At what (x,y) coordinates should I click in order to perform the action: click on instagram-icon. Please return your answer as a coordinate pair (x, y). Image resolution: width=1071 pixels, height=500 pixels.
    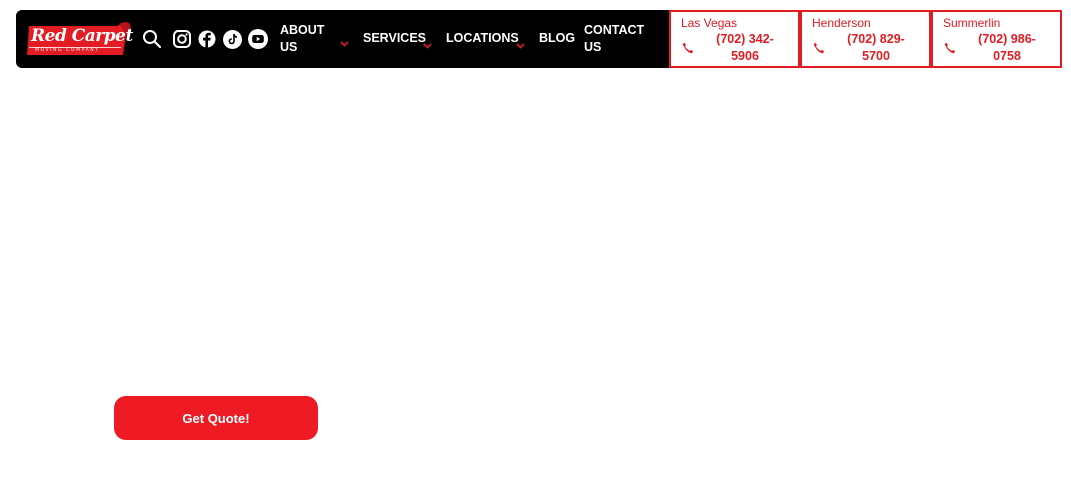
    Looking at the image, I should click on (182, 39).